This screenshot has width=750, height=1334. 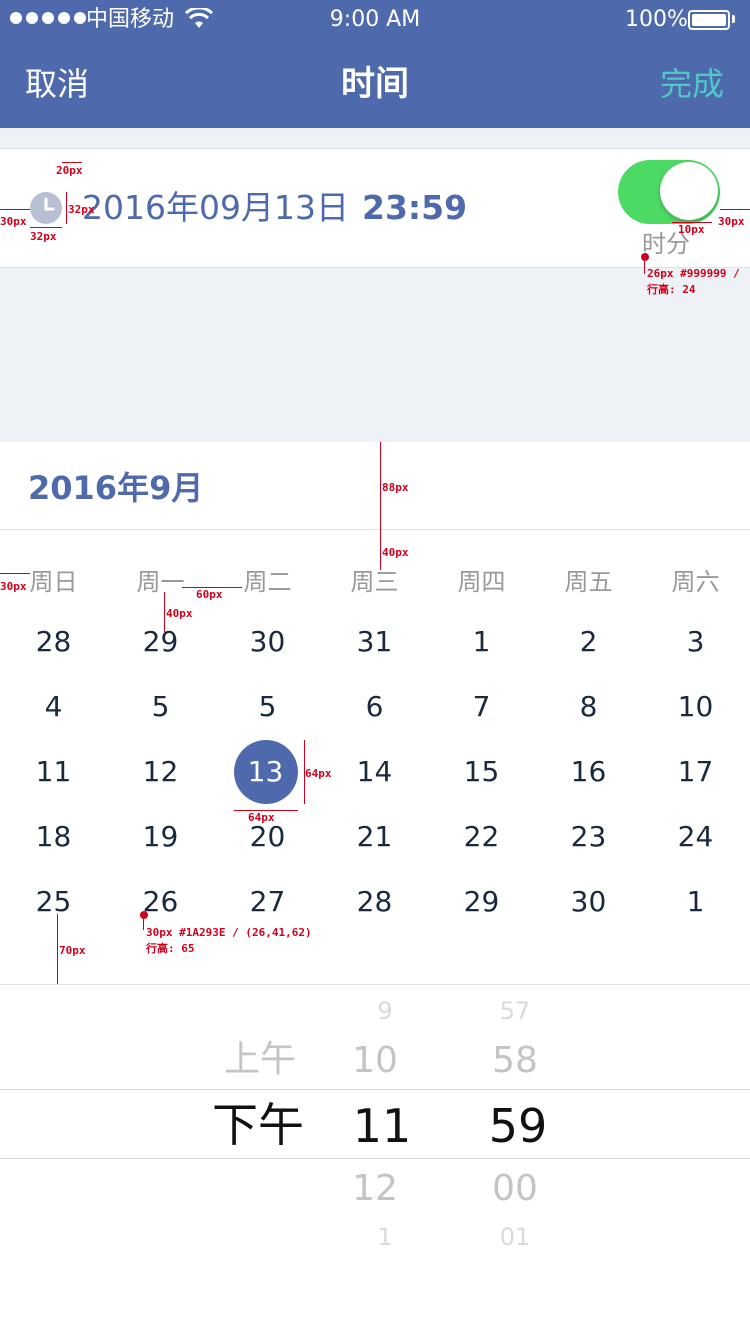 What do you see at coordinates (515, 1011) in the screenshot?
I see `picker-minute-item: 57` at bounding box center [515, 1011].